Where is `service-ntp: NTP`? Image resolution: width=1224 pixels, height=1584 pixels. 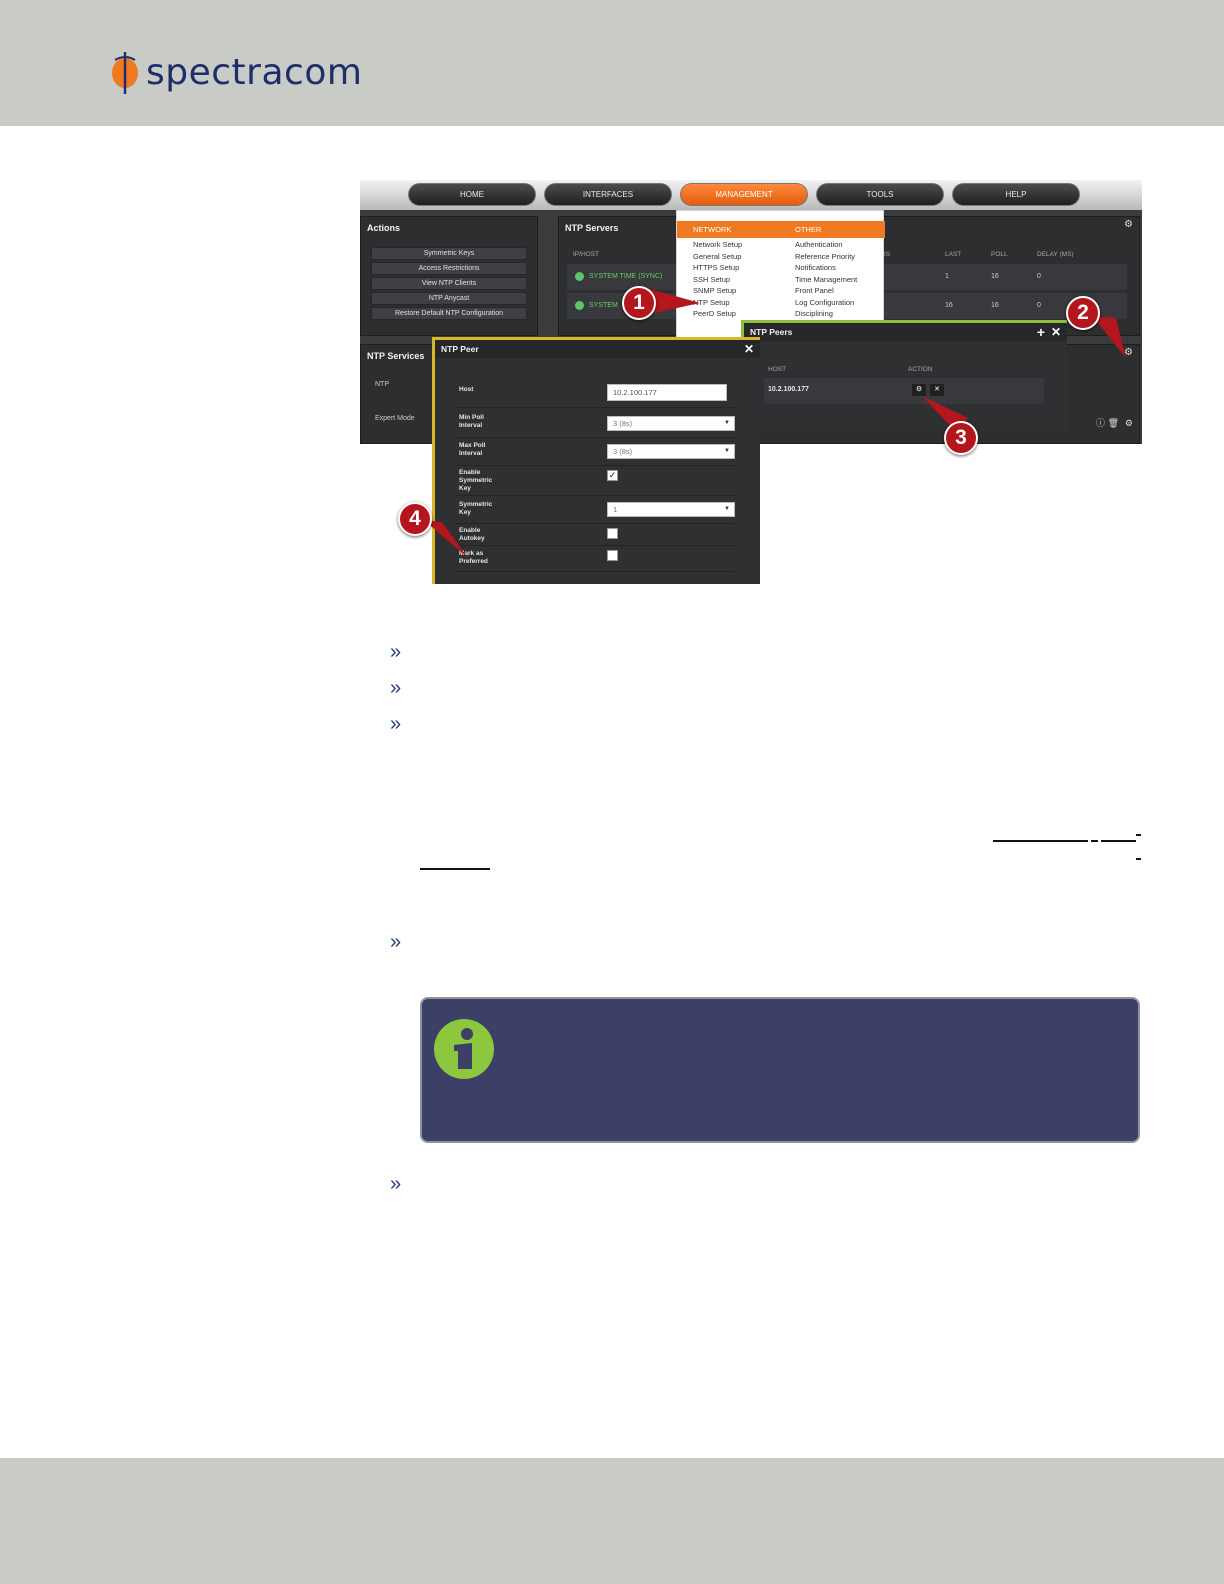 service-ntp: NTP is located at coordinates (382, 384).